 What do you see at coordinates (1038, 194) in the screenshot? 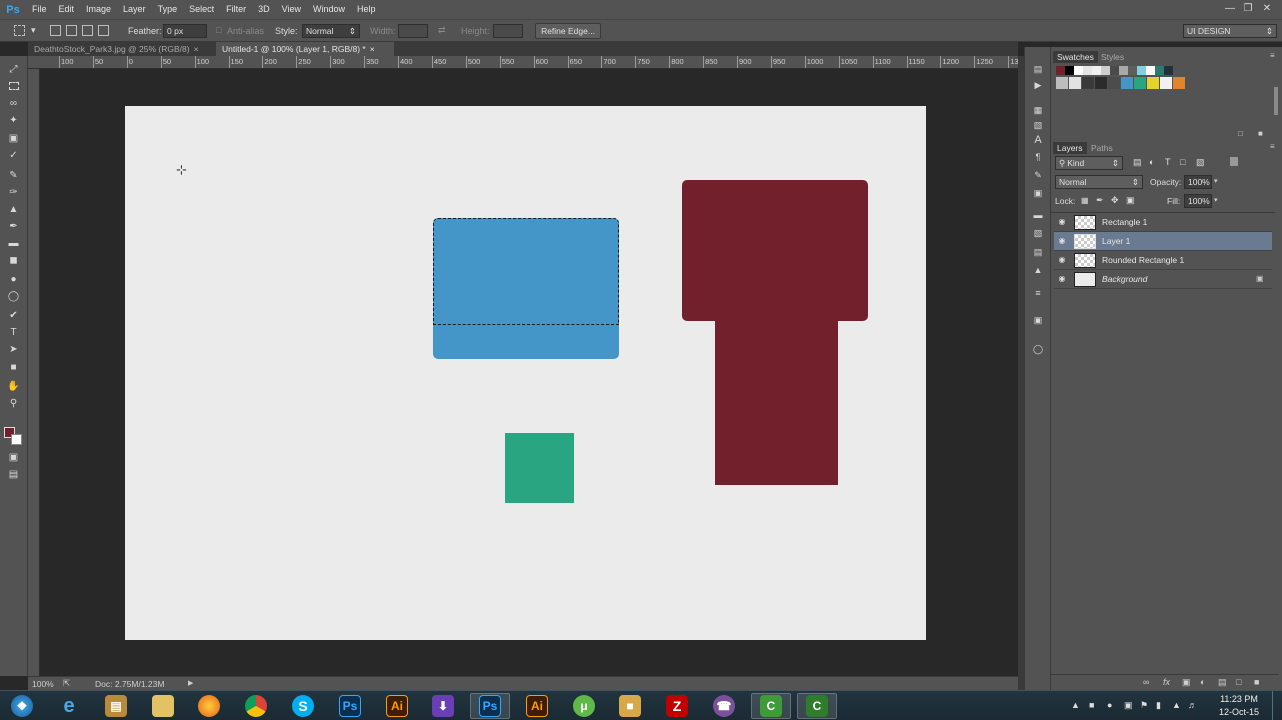
I see `clone-source-icon: ▣` at bounding box center [1038, 194].